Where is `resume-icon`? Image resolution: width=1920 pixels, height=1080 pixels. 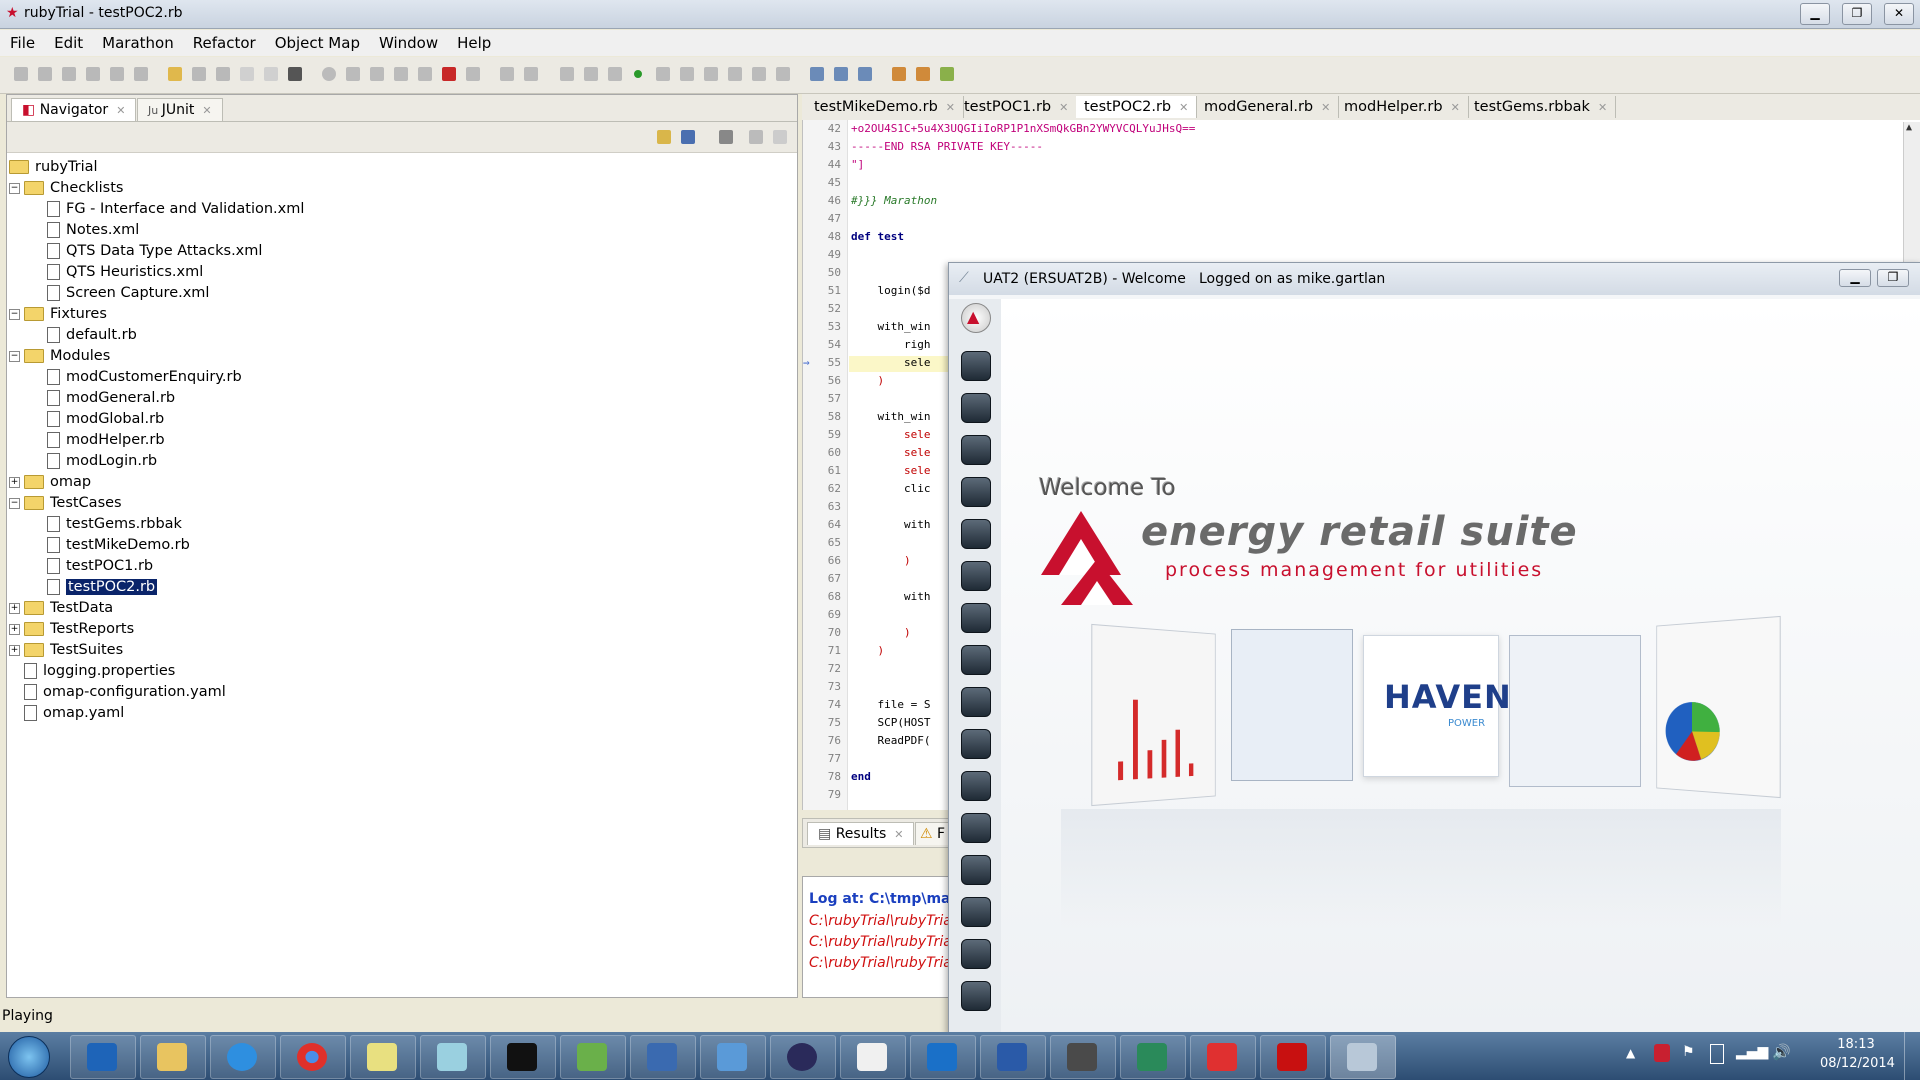
resume-icon is located at coordinates (377, 74).